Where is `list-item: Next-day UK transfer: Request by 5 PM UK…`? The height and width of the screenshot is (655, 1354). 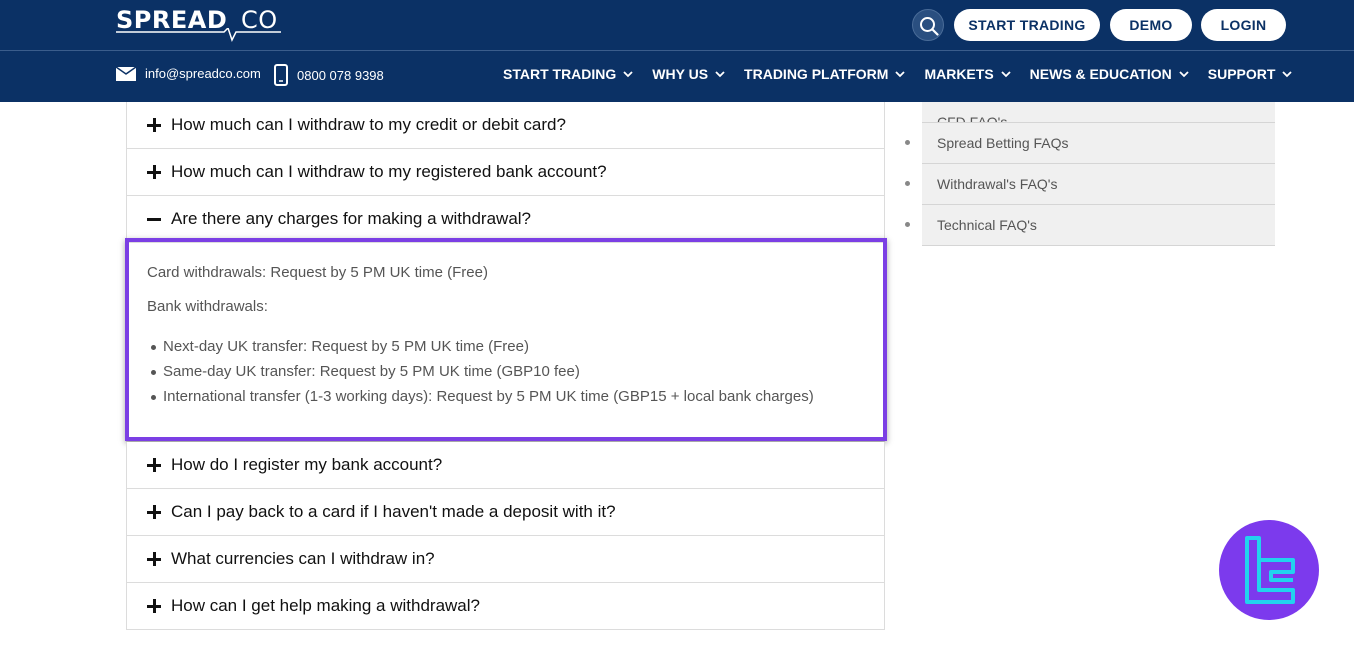
list-item: Next-day UK transfer: Request by 5 PM UK… is located at coordinates (482, 350).